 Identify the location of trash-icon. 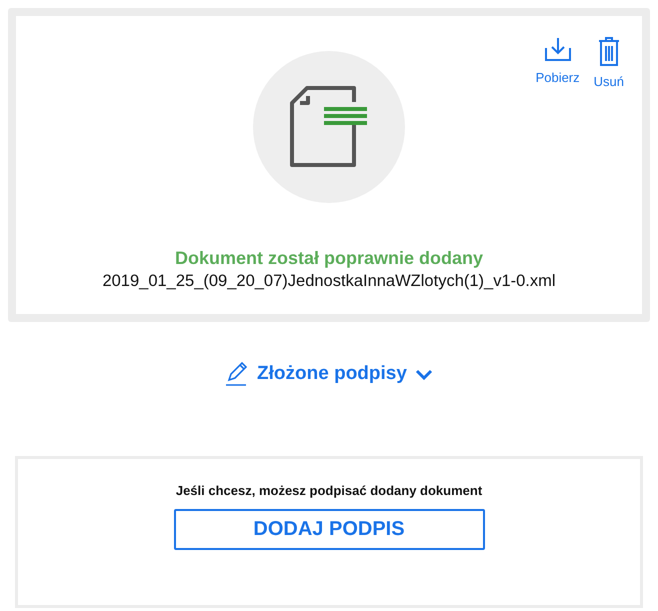
(609, 51).